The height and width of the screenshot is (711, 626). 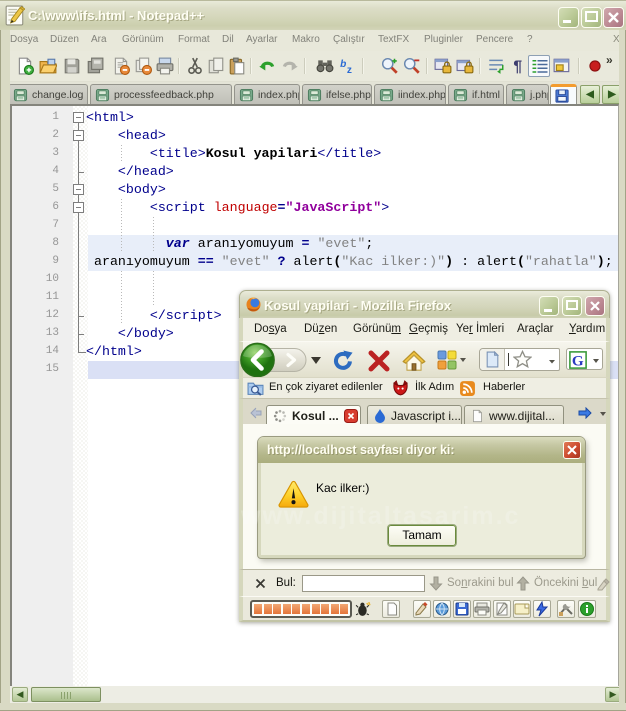 What do you see at coordinates (343, 64) in the screenshot?
I see `svg-text: b` at bounding box center [343, 64].